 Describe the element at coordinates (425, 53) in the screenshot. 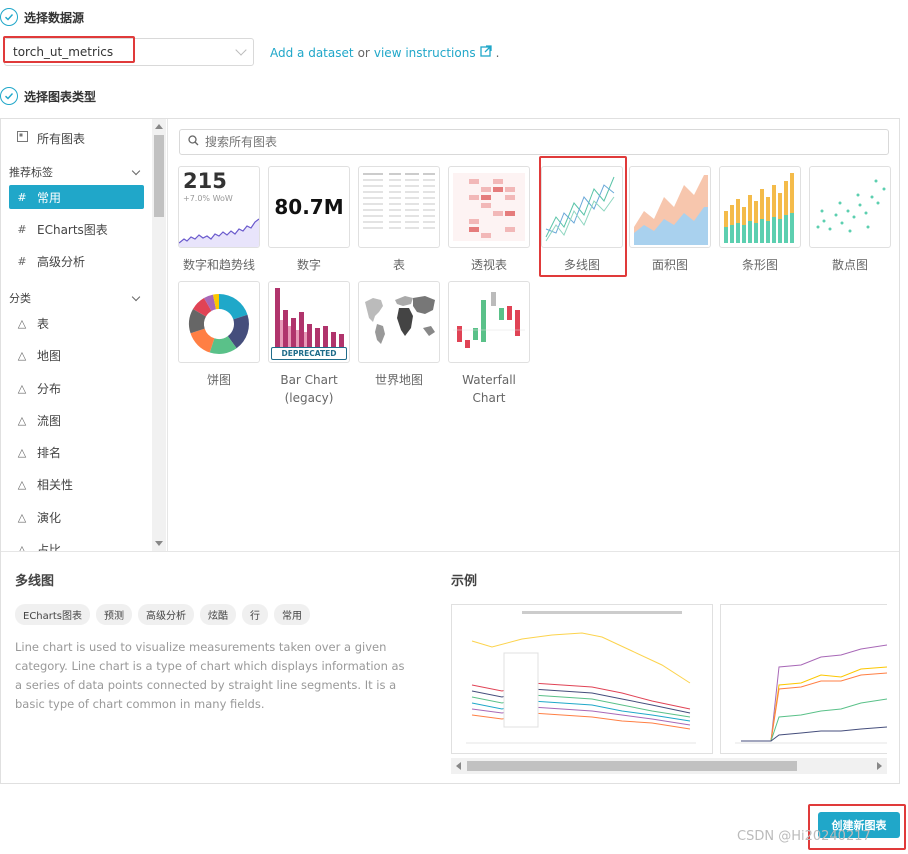

I see `view-instructions-link: view instructions` at that location.